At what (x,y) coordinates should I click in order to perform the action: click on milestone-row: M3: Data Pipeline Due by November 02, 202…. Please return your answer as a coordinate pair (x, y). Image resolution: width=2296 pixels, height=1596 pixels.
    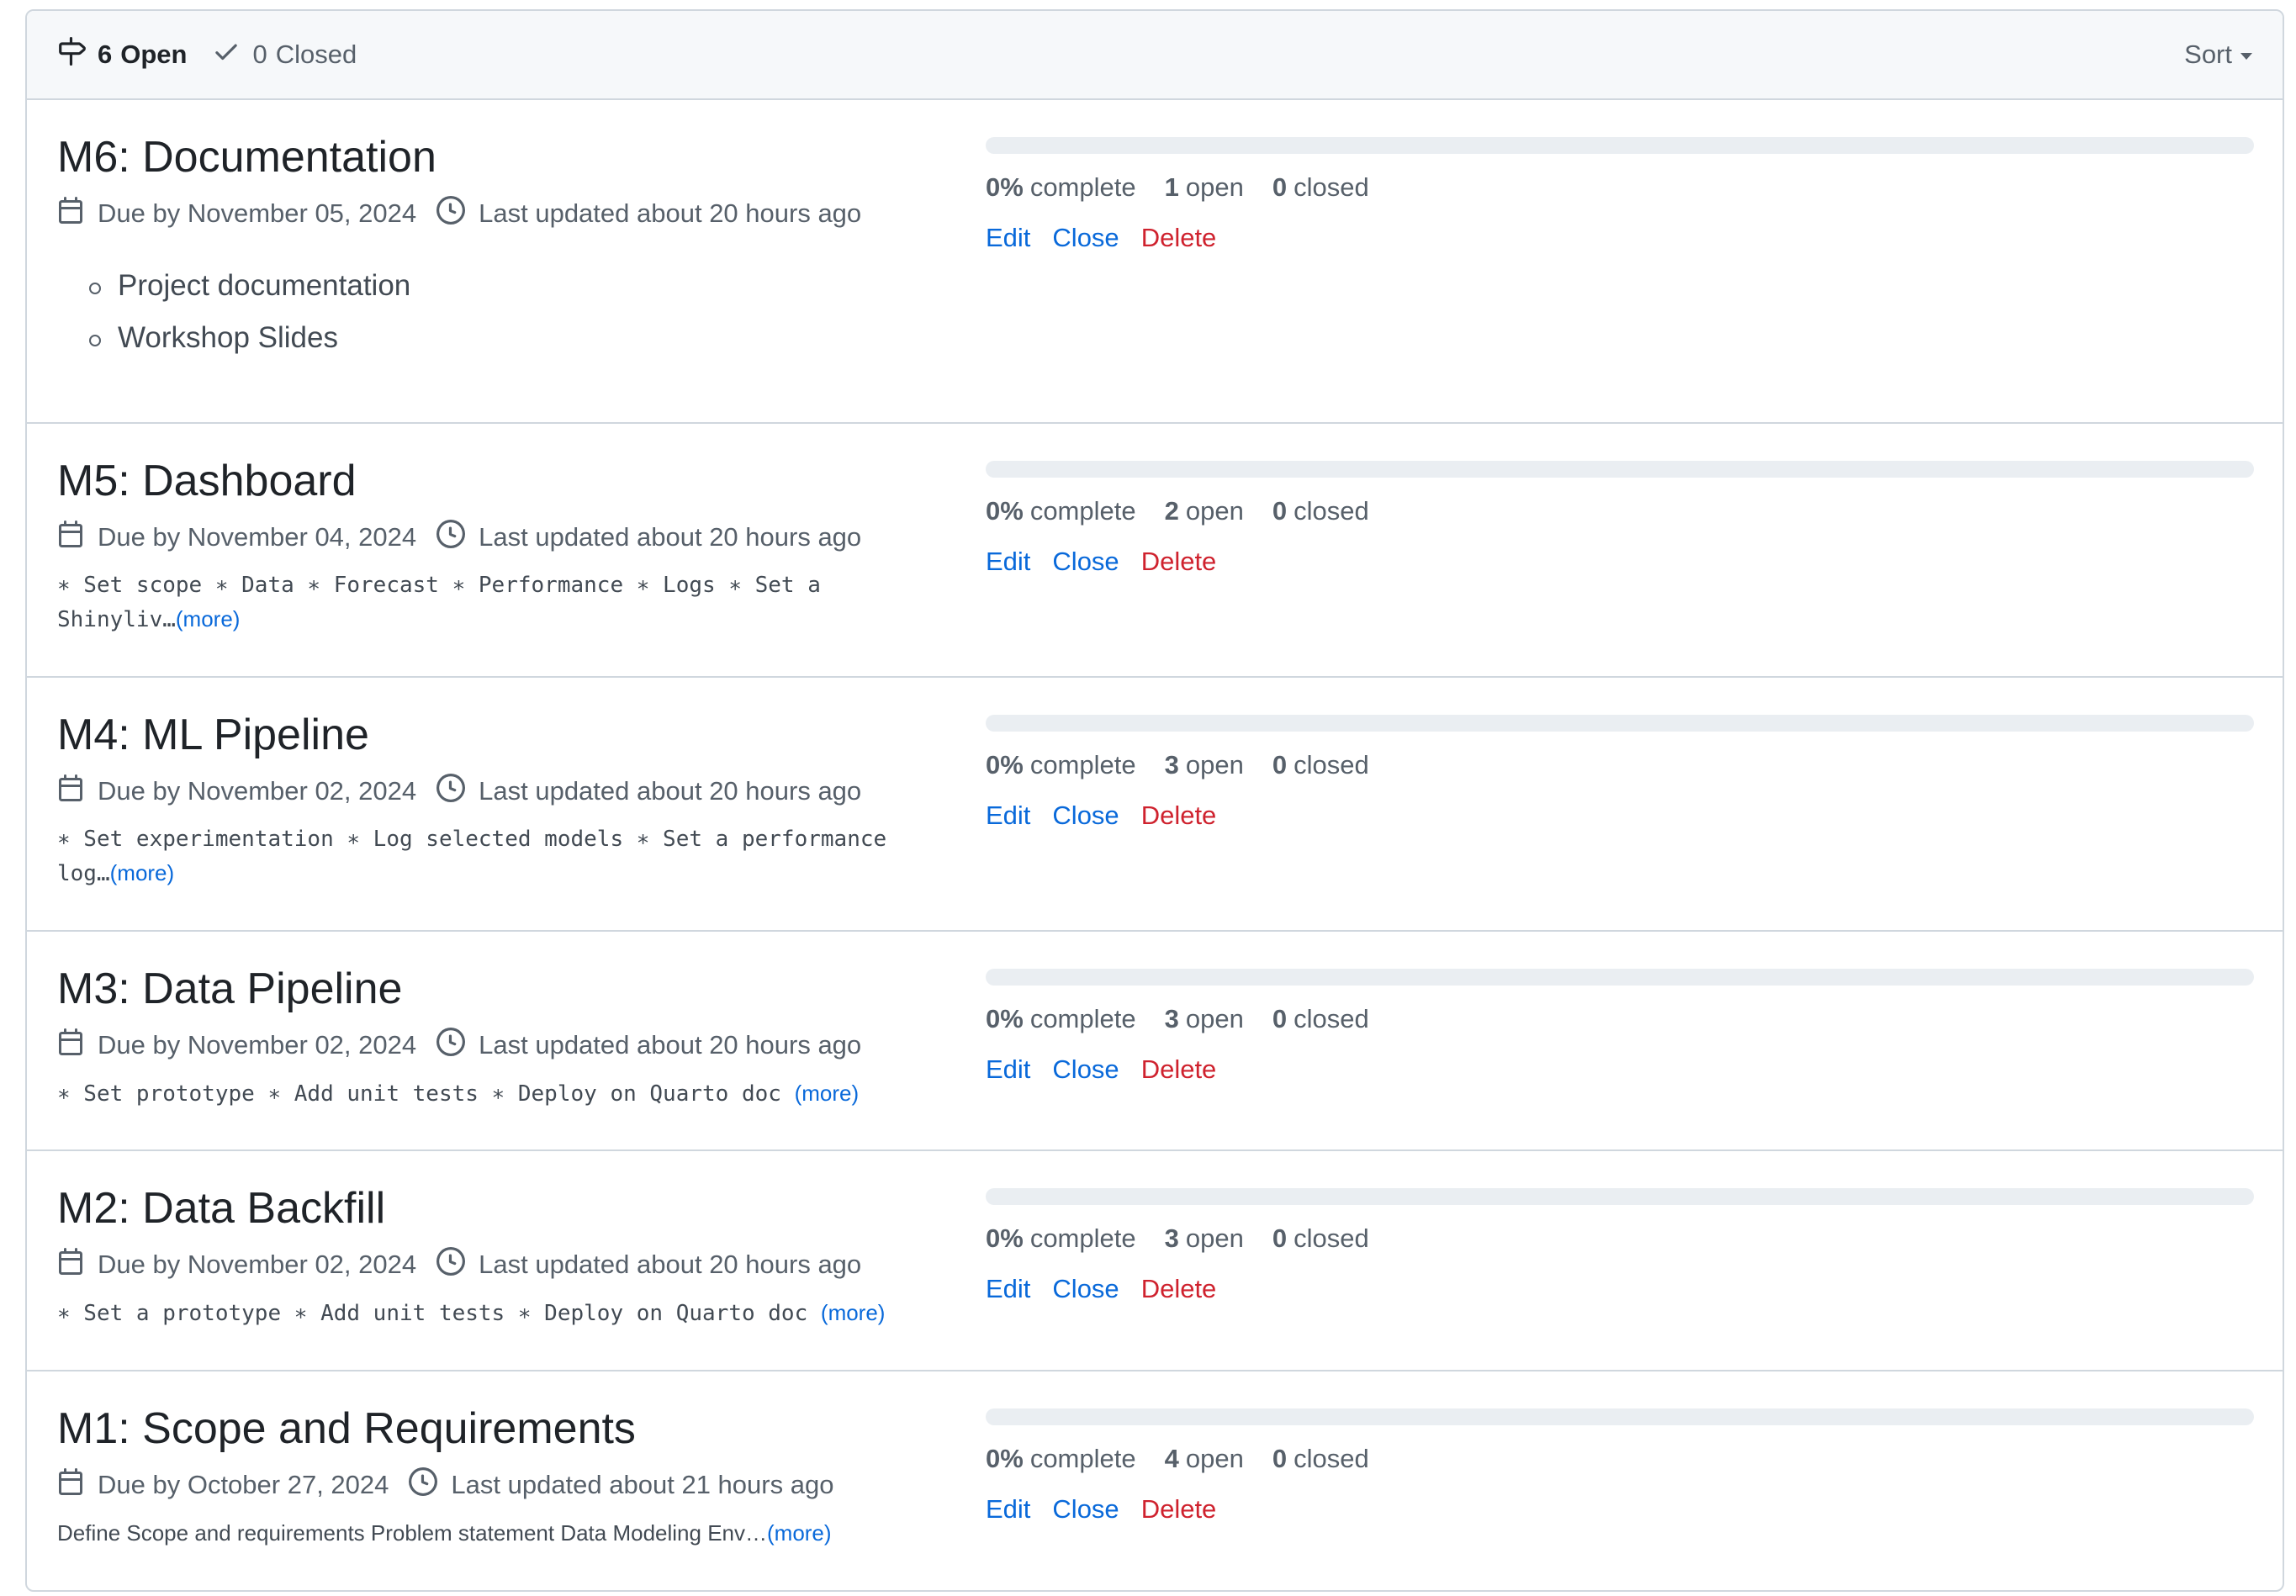
    Looking at the image, I should click on (1155, 1041).